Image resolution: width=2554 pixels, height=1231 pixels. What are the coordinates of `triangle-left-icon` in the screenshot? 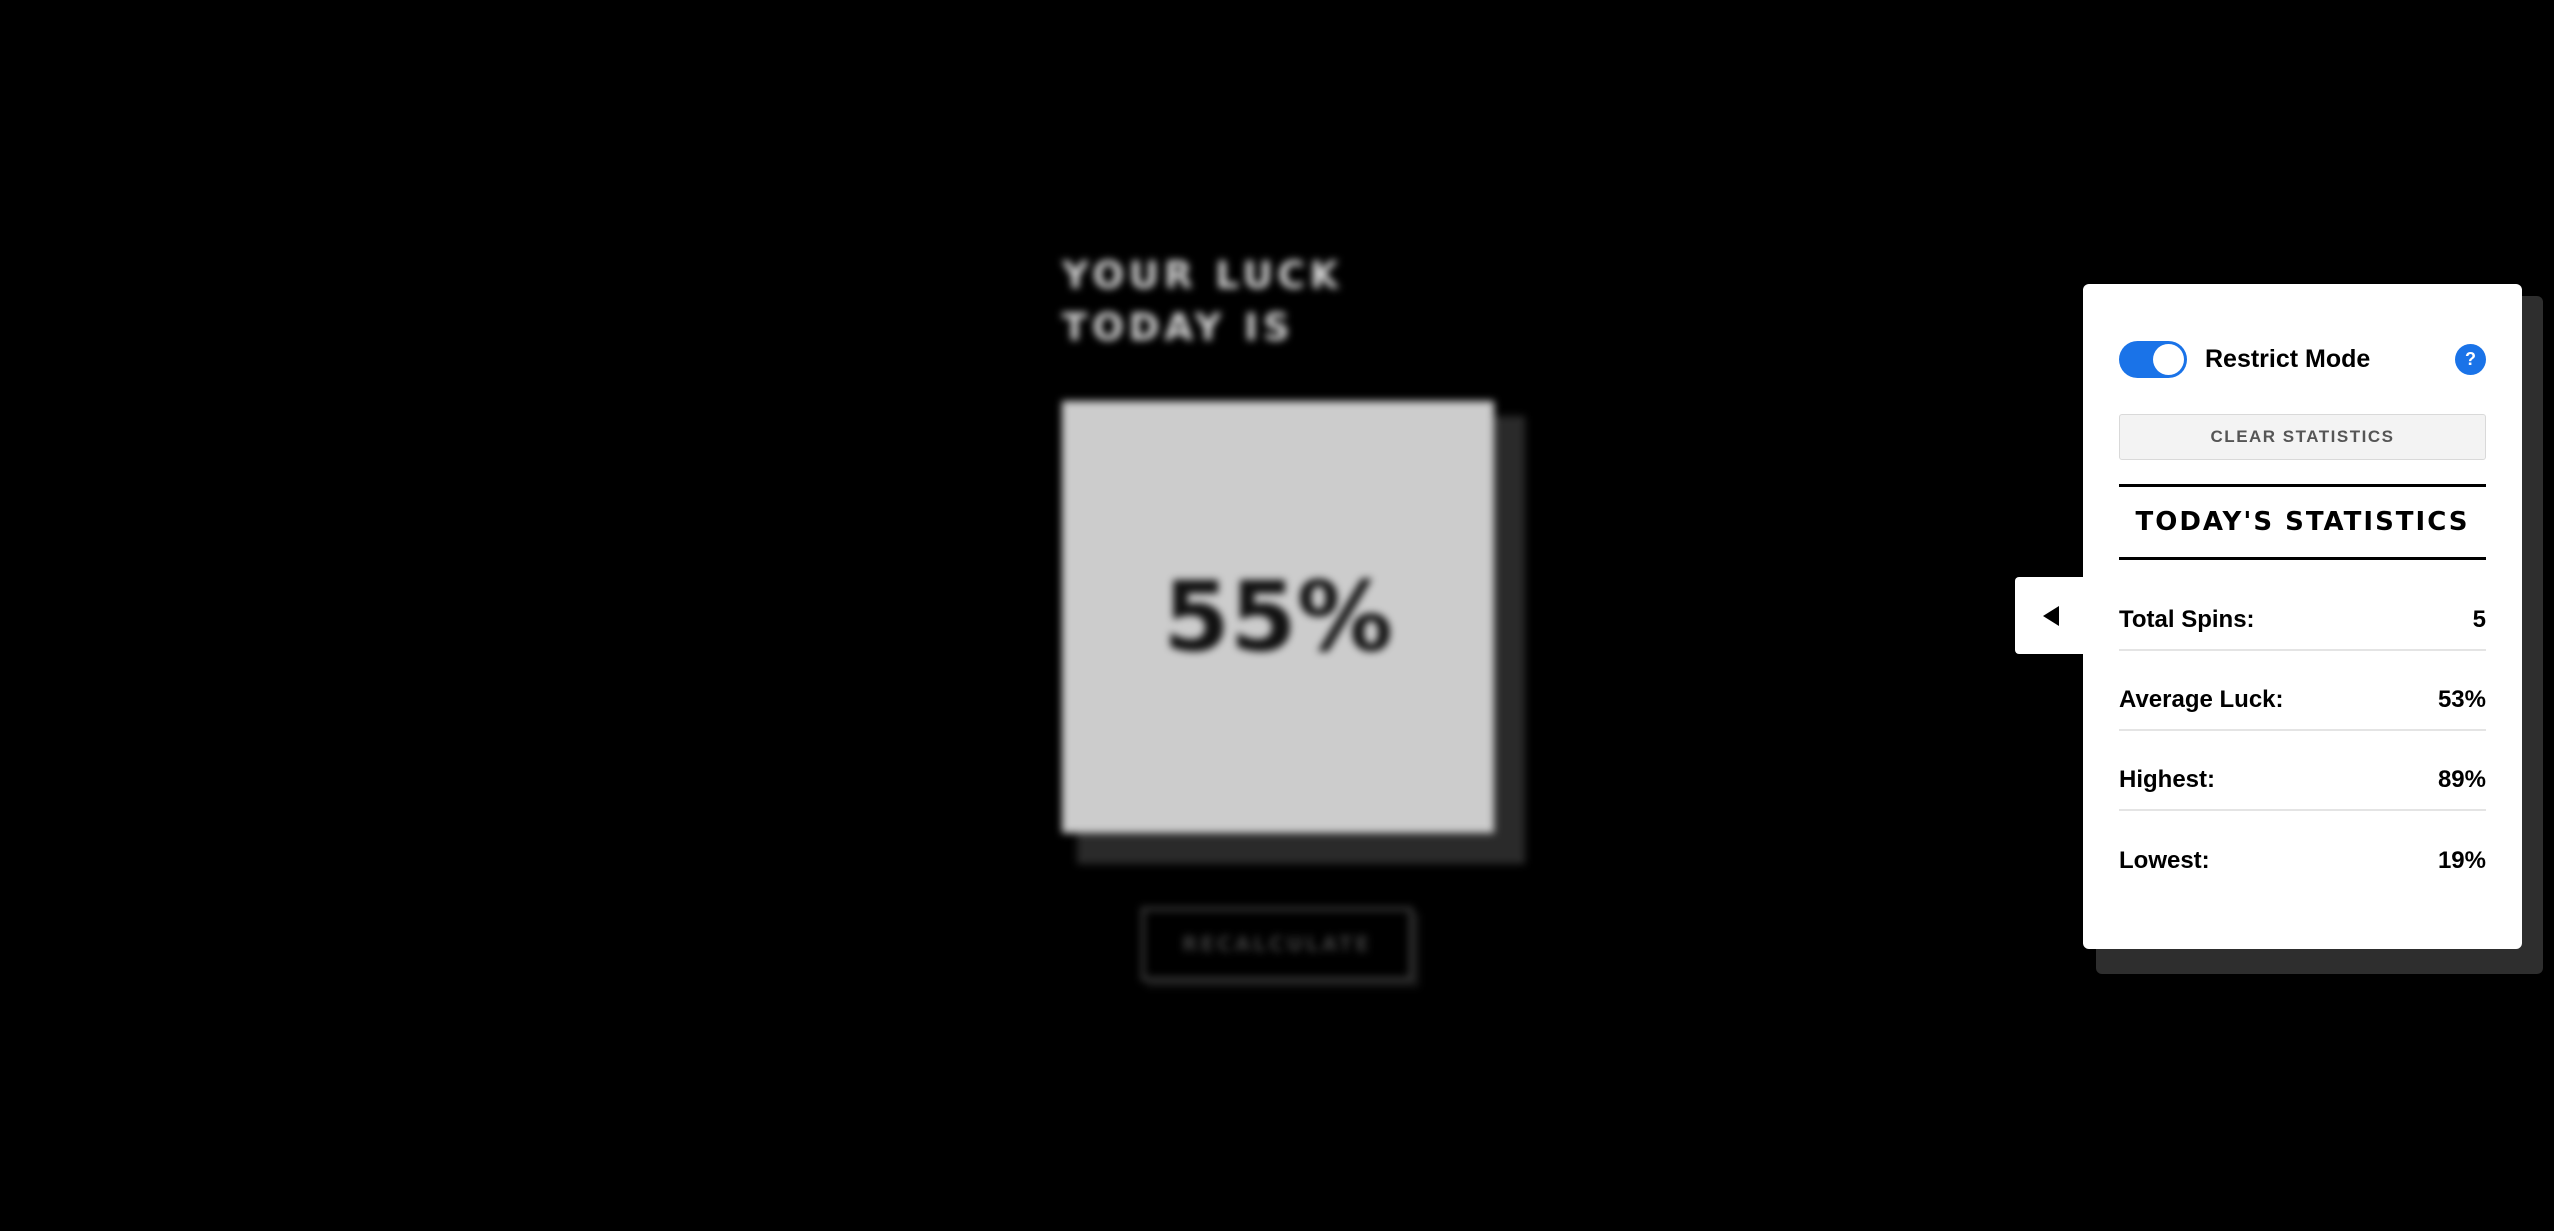 It's located at (2050, 615).